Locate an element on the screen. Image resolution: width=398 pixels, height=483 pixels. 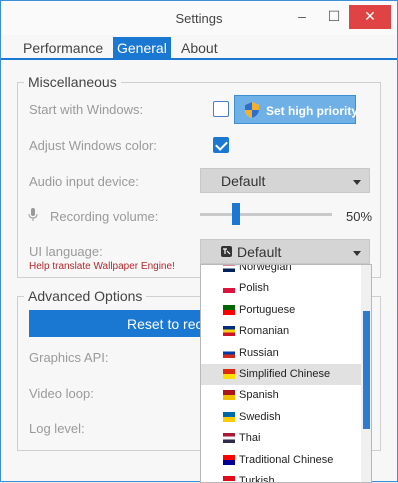
language-option-label: Simplified Chinese is located at coordinates (285, 374).